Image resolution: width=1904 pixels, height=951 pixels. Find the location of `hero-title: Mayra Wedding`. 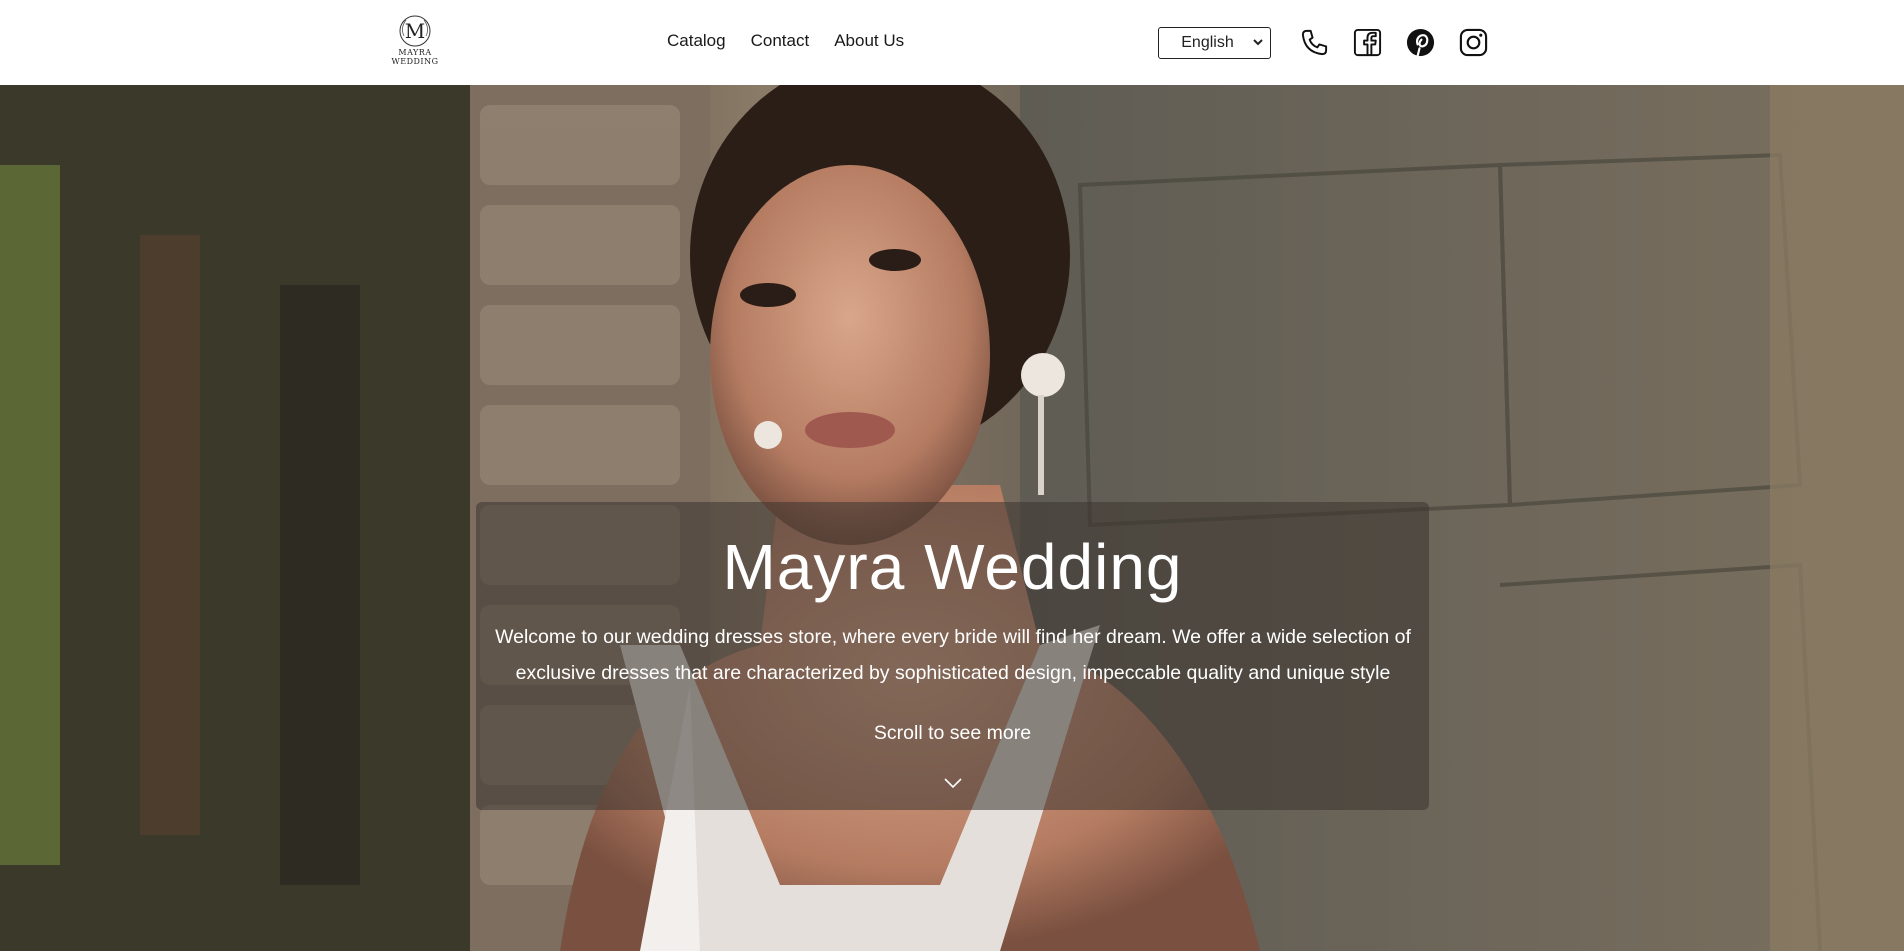

hero-title: Mayra Wedding is located at coordinates (952, 567).